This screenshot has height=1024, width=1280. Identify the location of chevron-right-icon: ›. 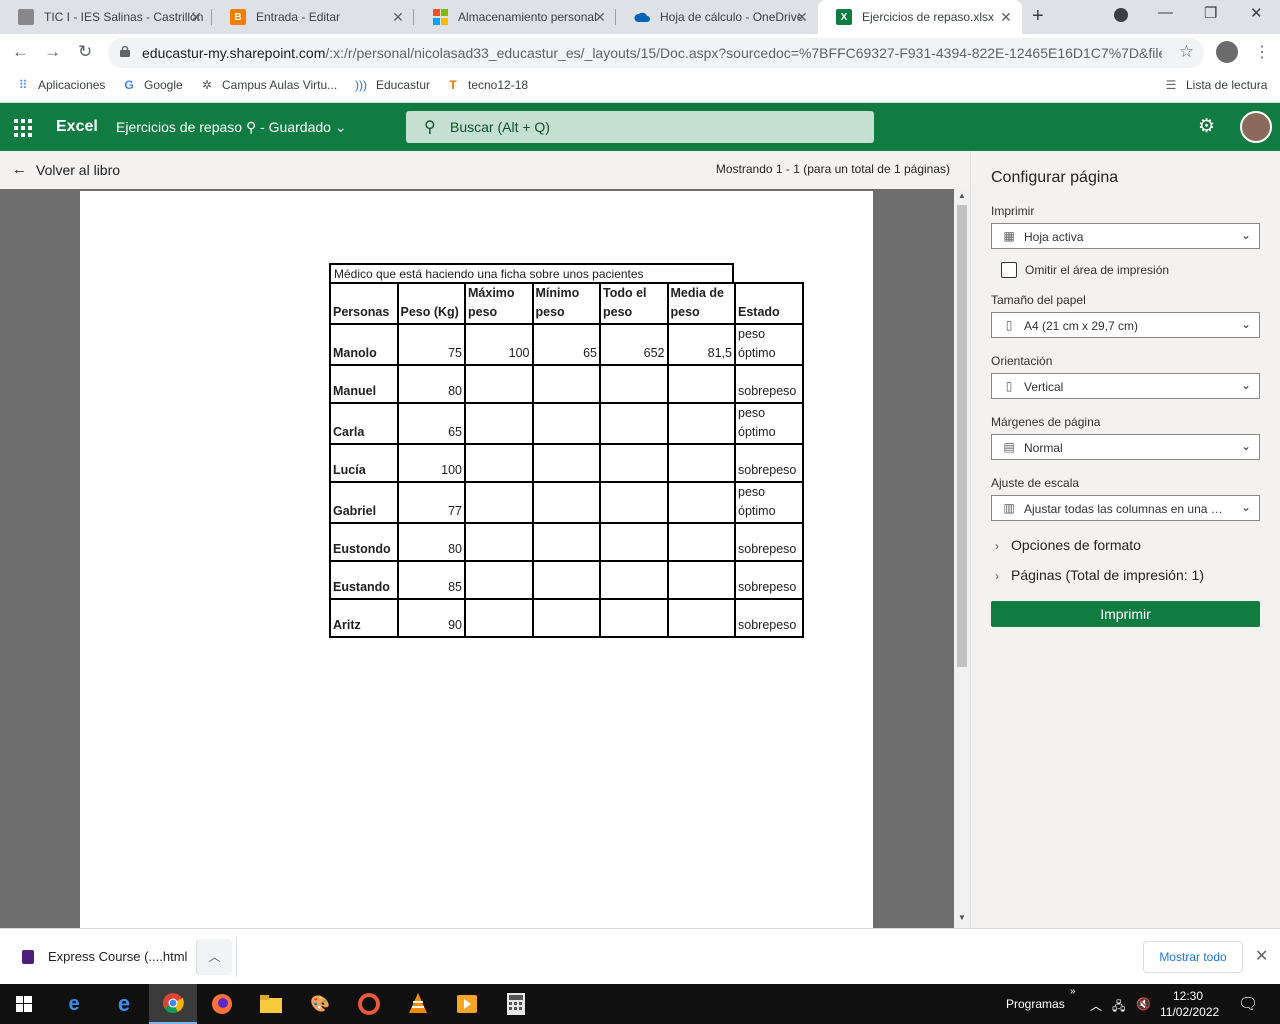
(997, 576).